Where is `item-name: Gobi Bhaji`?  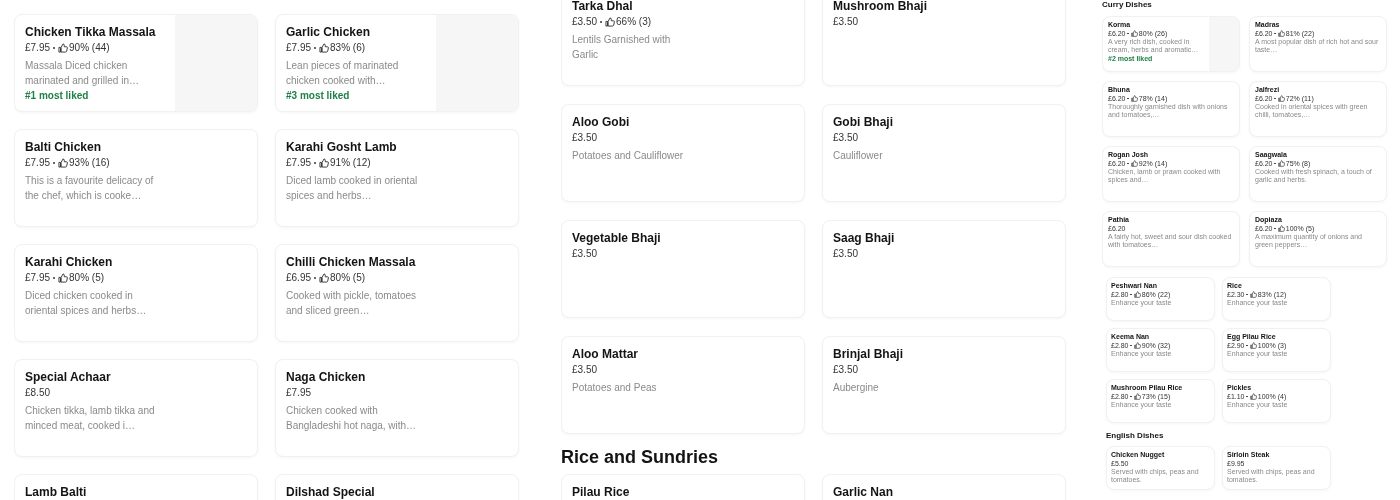
item-name: Gobi Bhaji is located at coordinates (863, 122).